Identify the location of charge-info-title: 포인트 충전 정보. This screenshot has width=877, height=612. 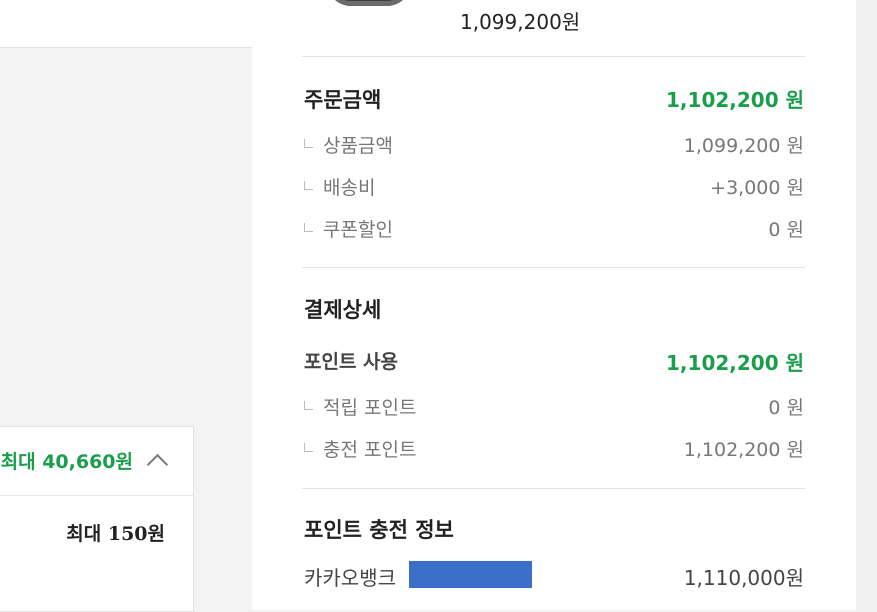
(379, 529).